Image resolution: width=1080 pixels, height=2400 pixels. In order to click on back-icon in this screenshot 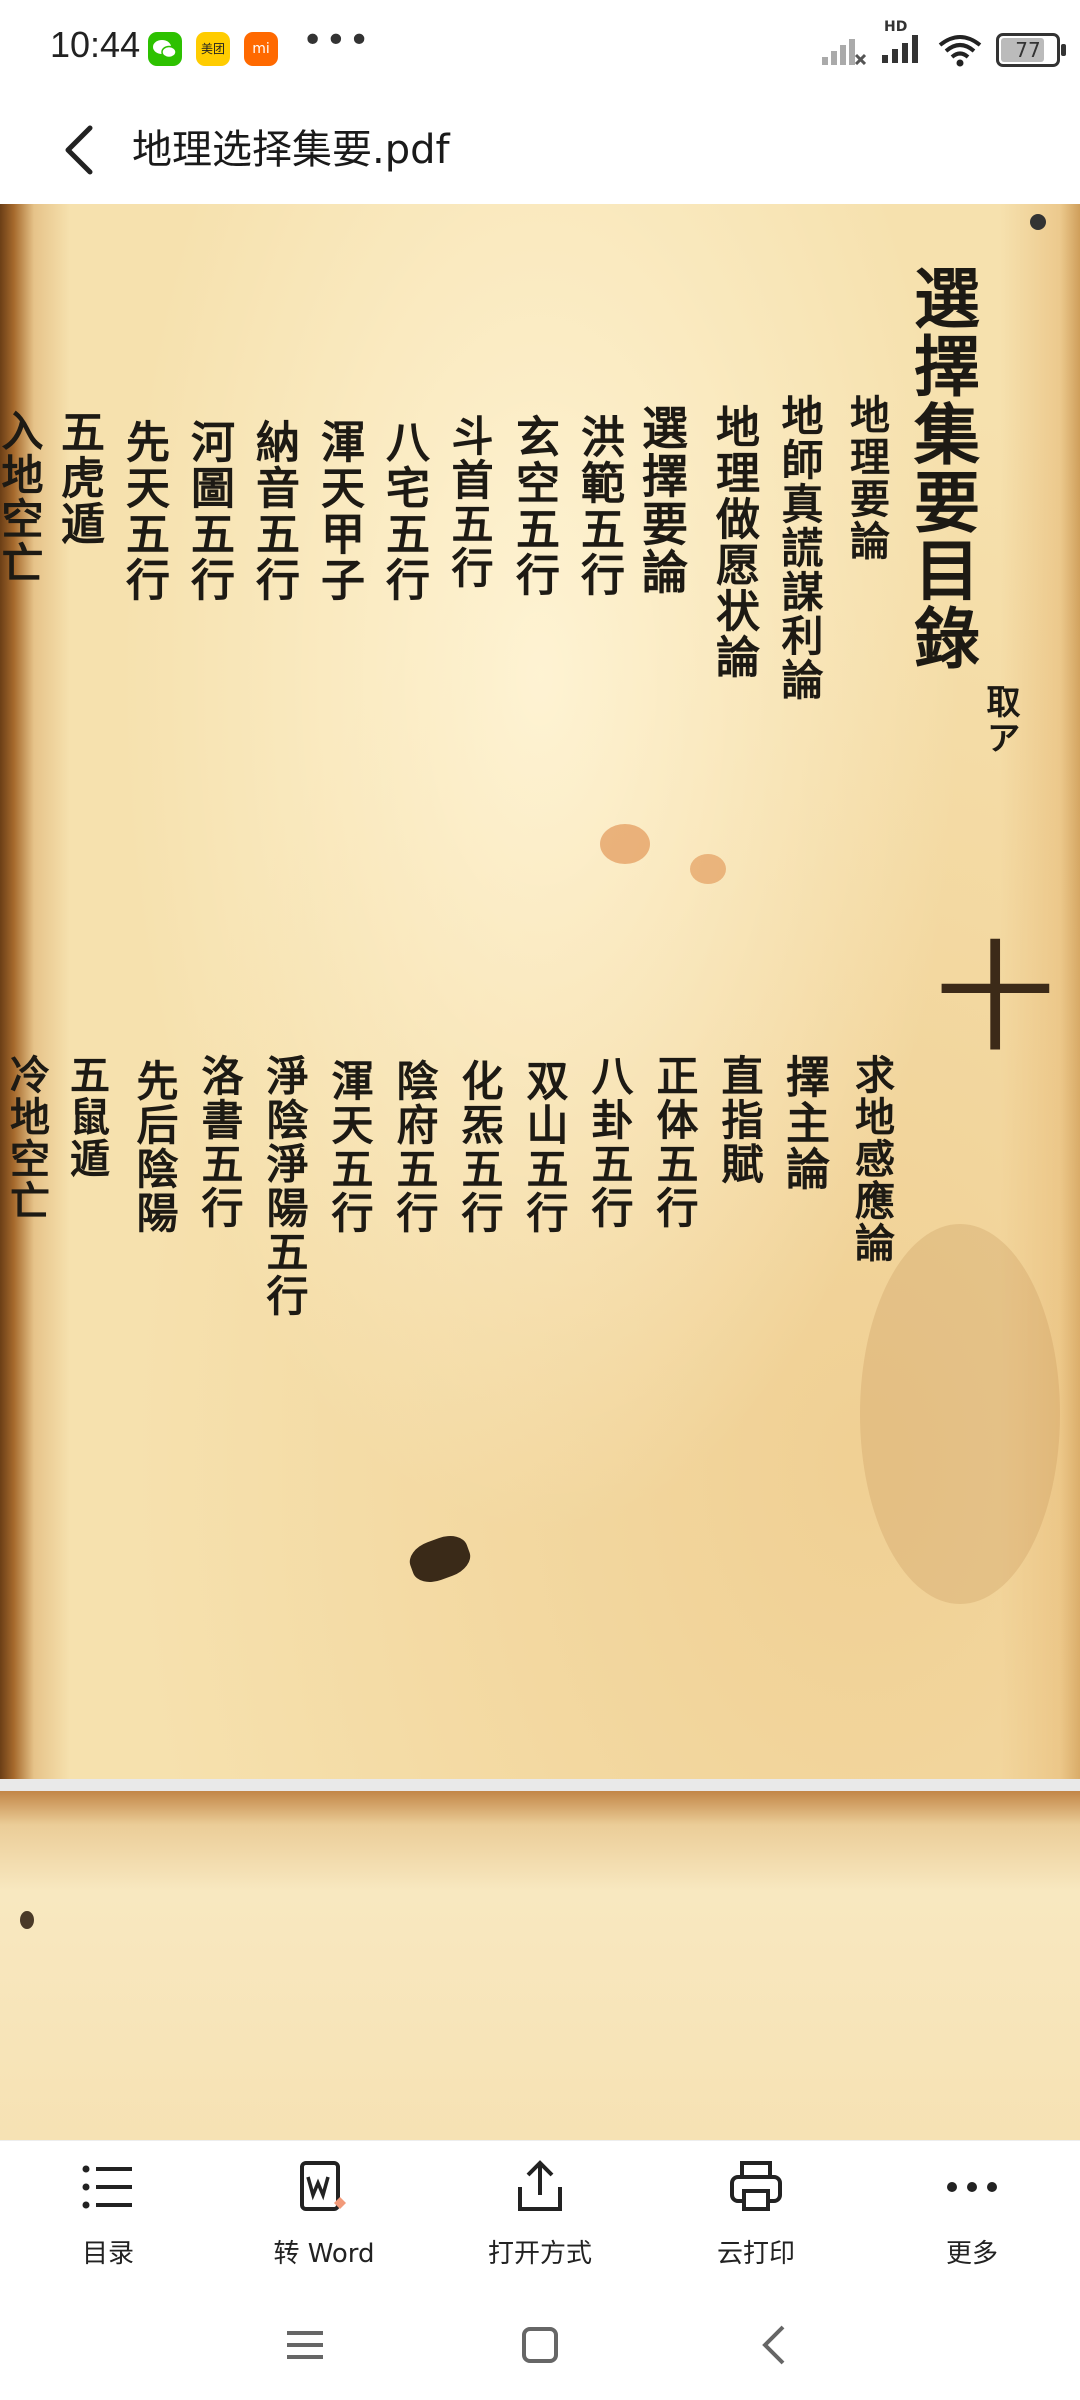, I will do `click(775, 2345)`.